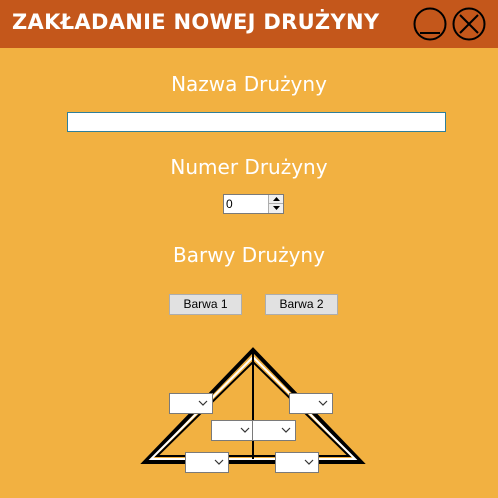  Describe the element at coordinates (207, 462) in the screenshot. I see `color-select-left-lower` at that location.